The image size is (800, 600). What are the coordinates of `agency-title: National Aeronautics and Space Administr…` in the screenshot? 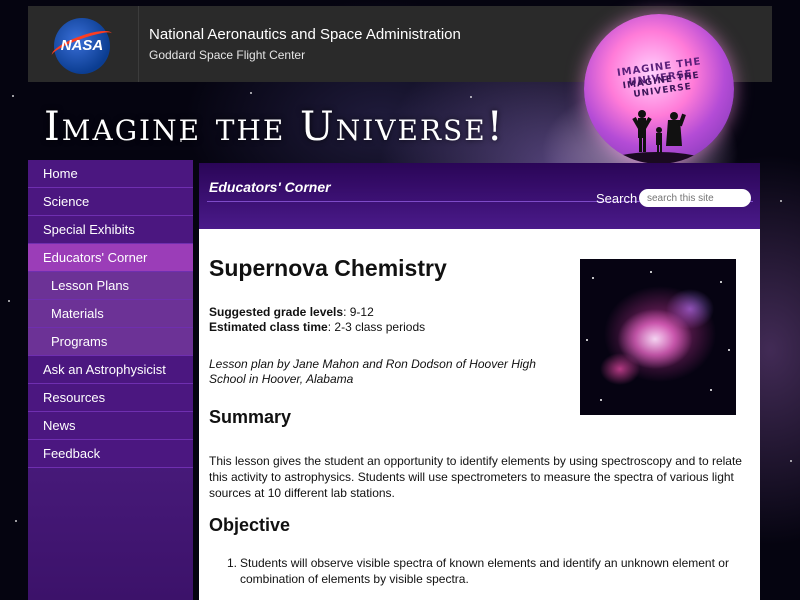 It's located at (305, 34).